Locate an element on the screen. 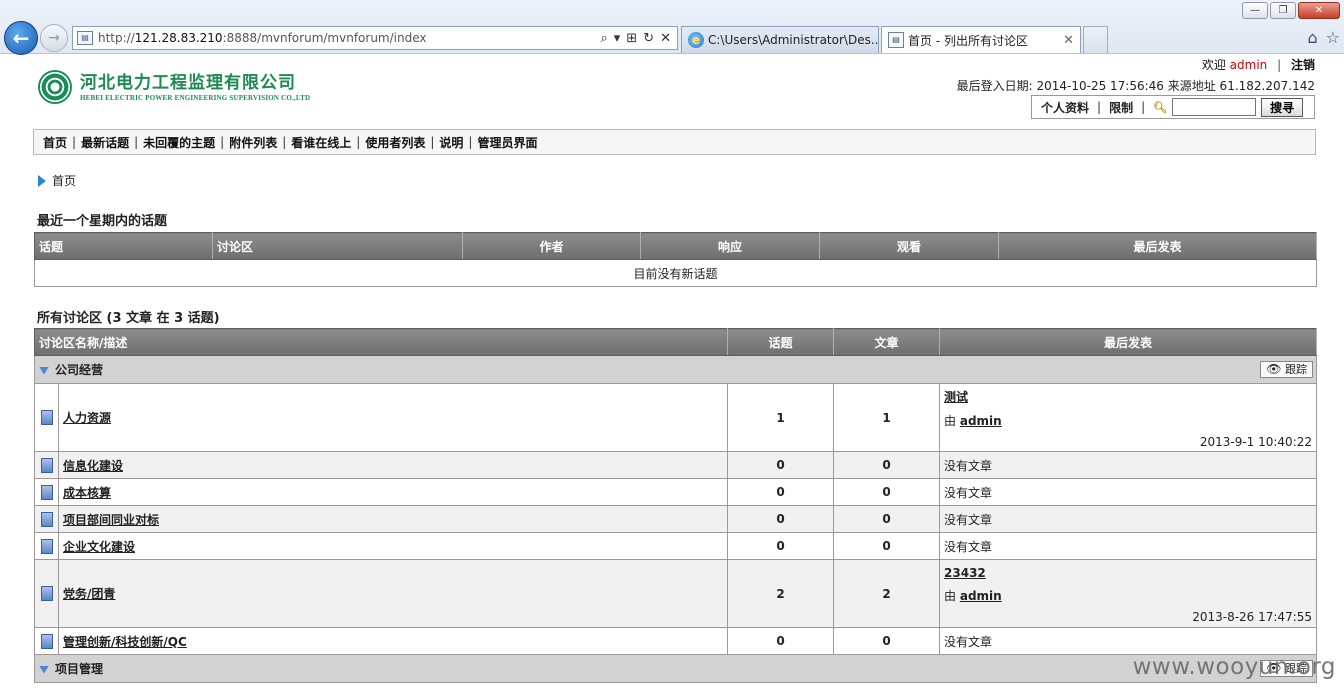  user-toolbox: 个人资料 | 限制 | 🔍︎ 搜寻 is located at coordinates (1173, 107).